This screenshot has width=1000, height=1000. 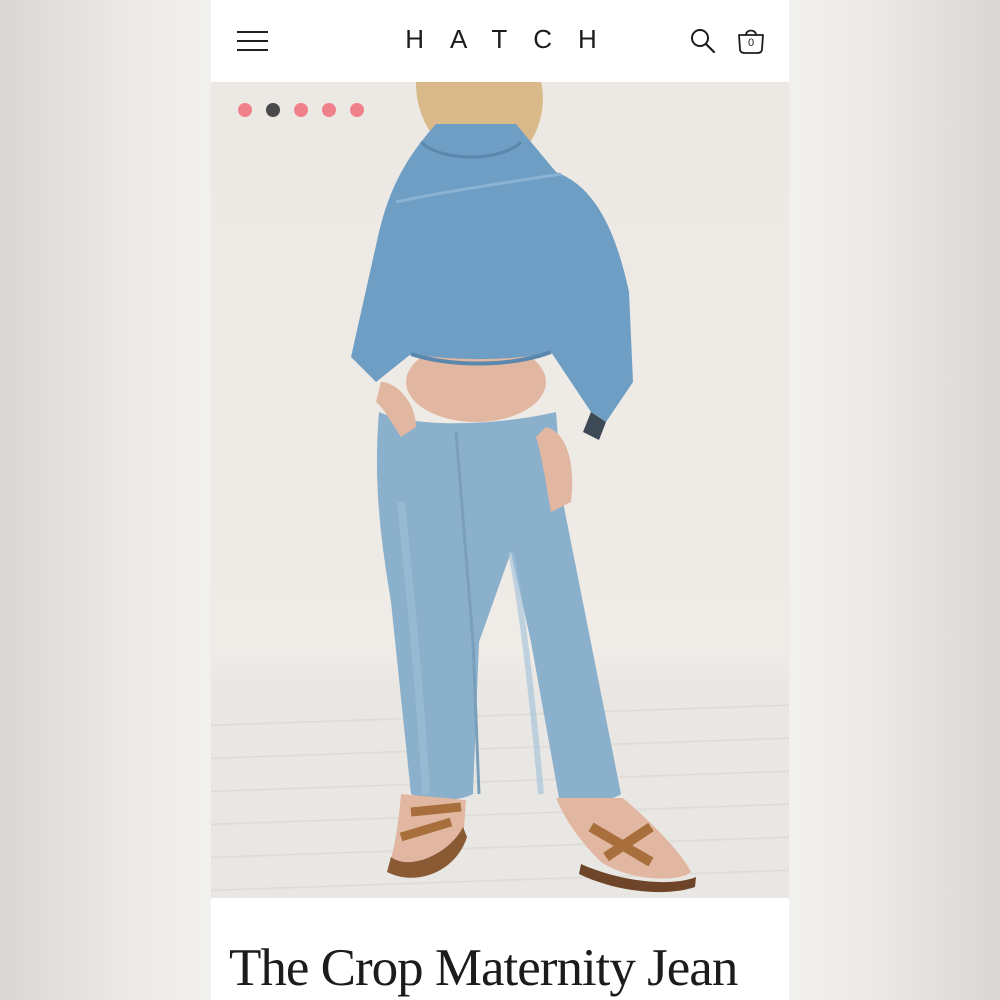 What do you see at coordinates (703, 41) in the screenshot?
I see `search-icon` at bounding box center [703, 41].